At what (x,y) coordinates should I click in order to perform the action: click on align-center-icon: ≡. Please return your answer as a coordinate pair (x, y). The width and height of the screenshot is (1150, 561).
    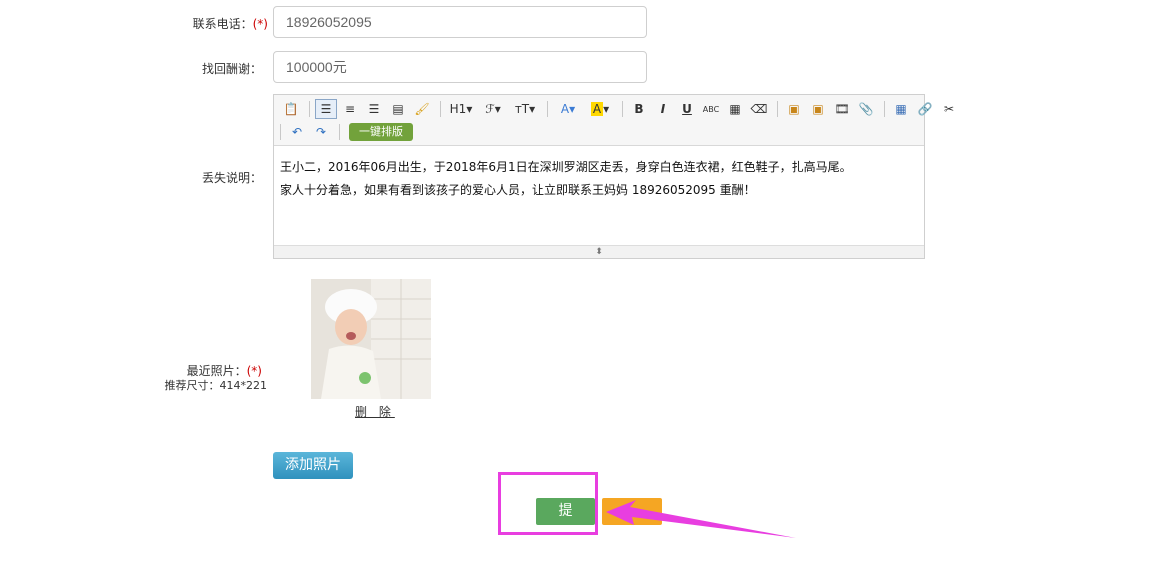
    Looking at the image, I should click on (350, 109).